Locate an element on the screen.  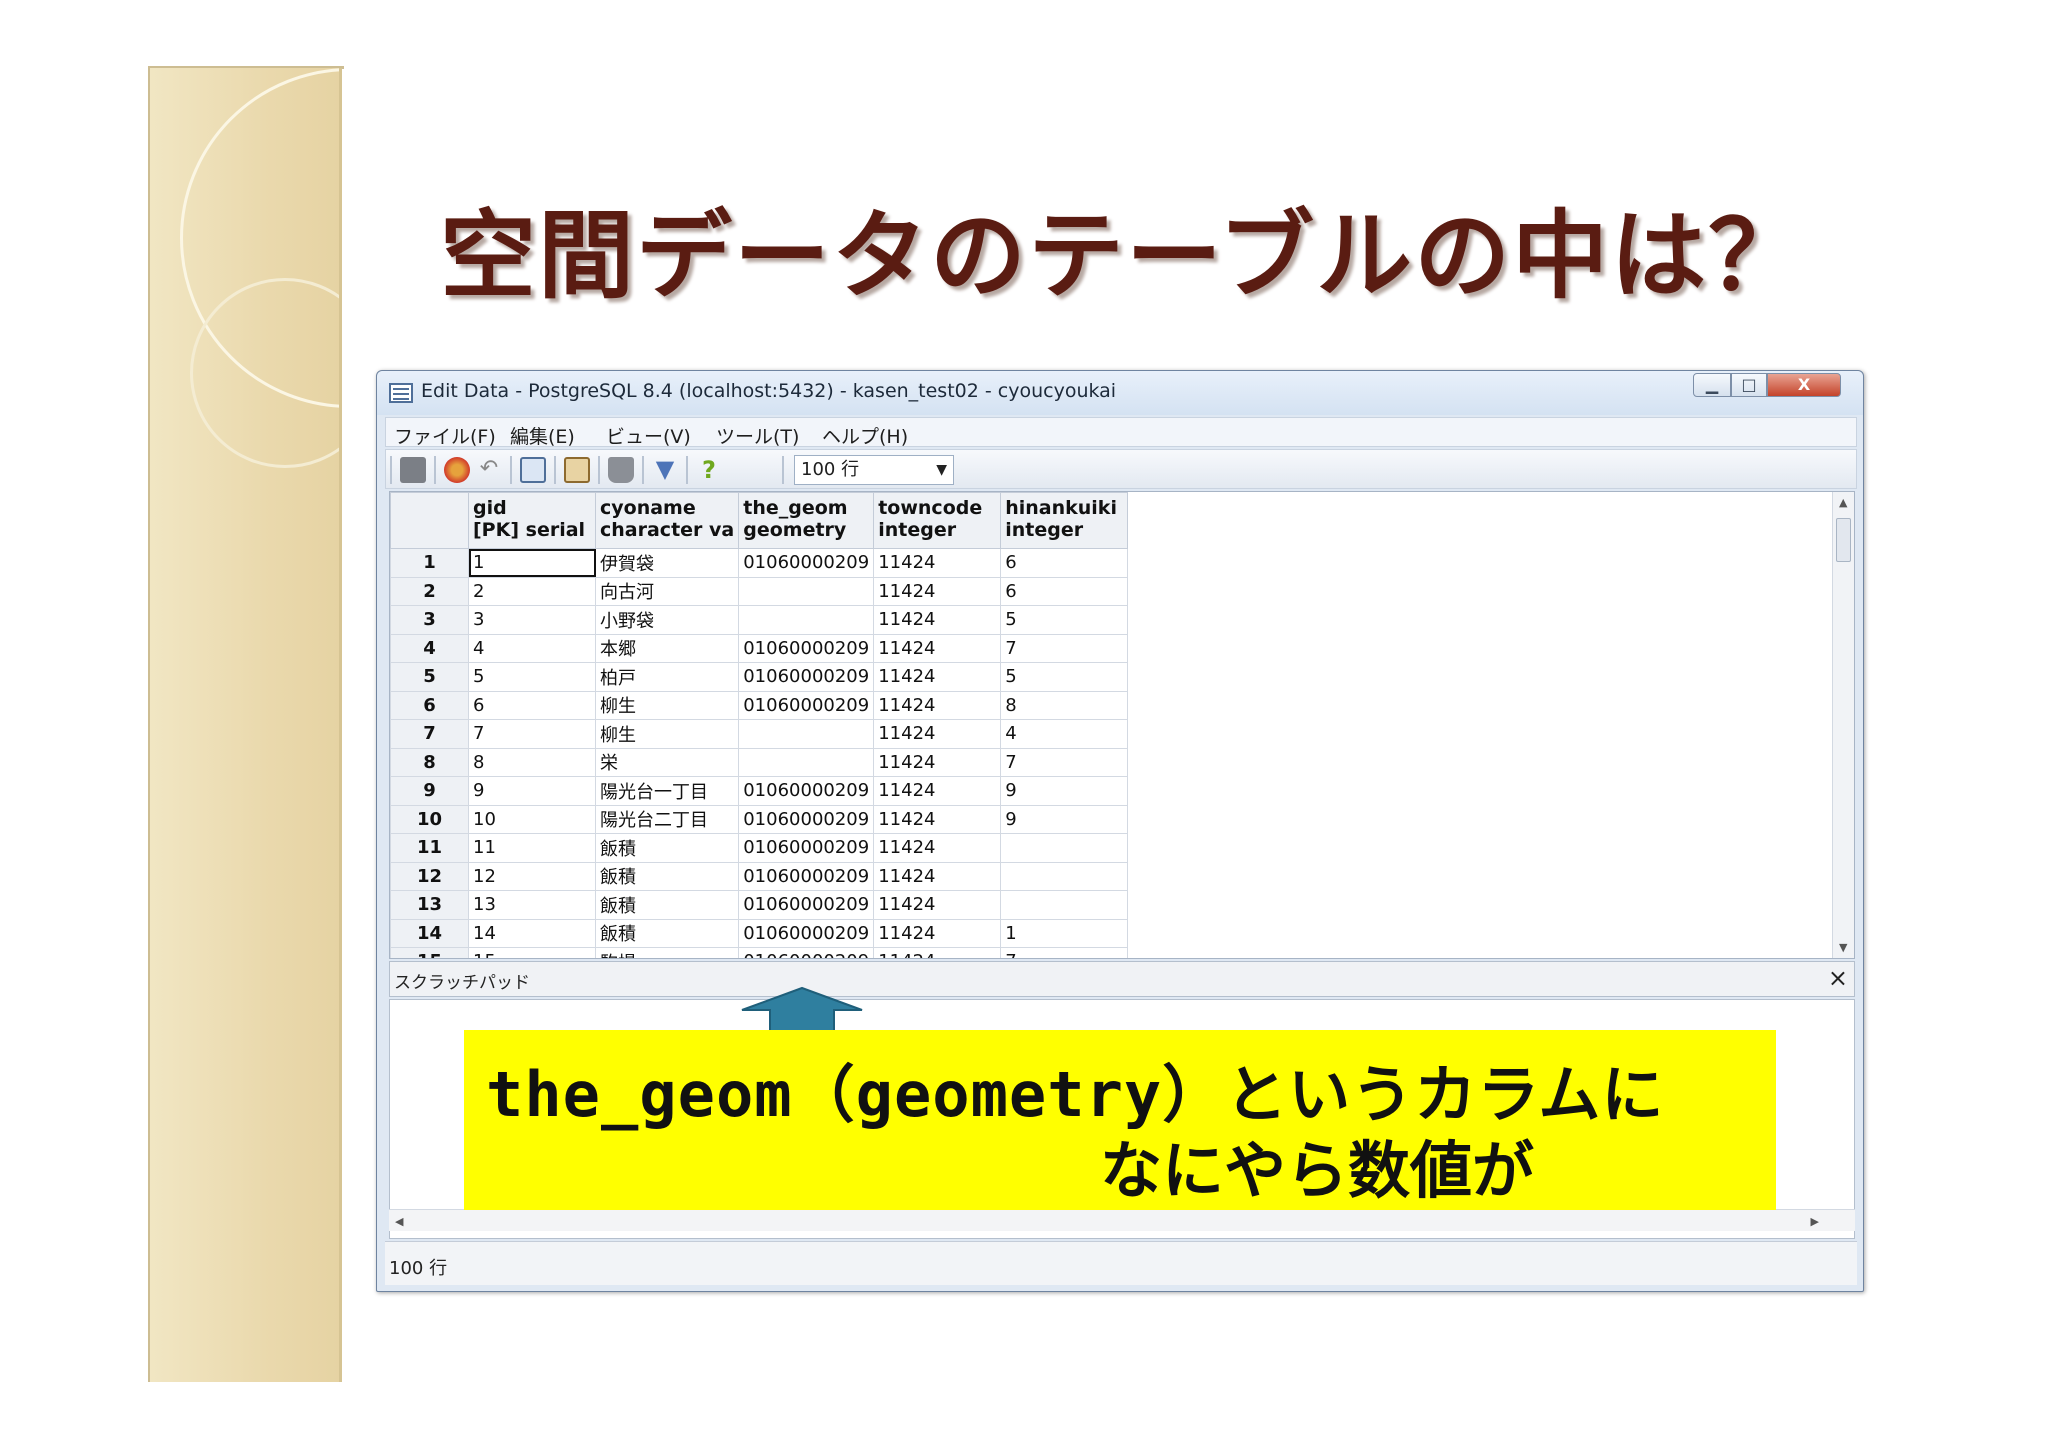
grid-cell-cyoname: 向古河 is located at coordinates (667, 591).